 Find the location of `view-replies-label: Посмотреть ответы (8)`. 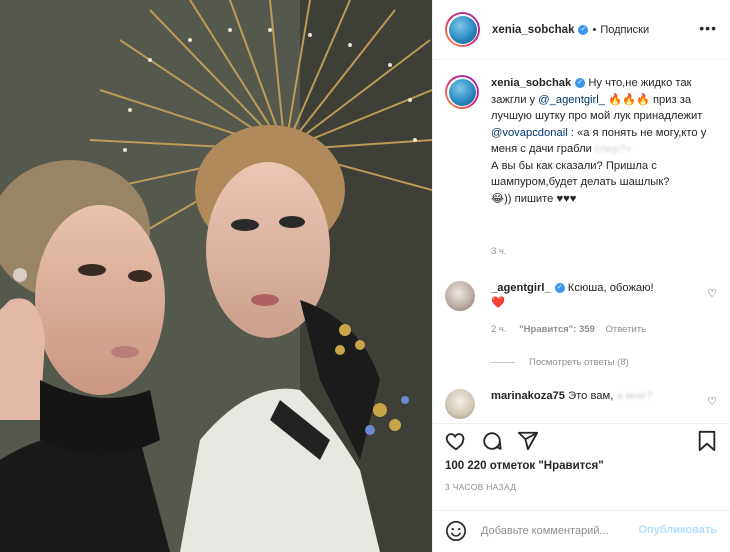

view-replies-label: Посмотреть ответы (8) is located at coordinates (579, 362).